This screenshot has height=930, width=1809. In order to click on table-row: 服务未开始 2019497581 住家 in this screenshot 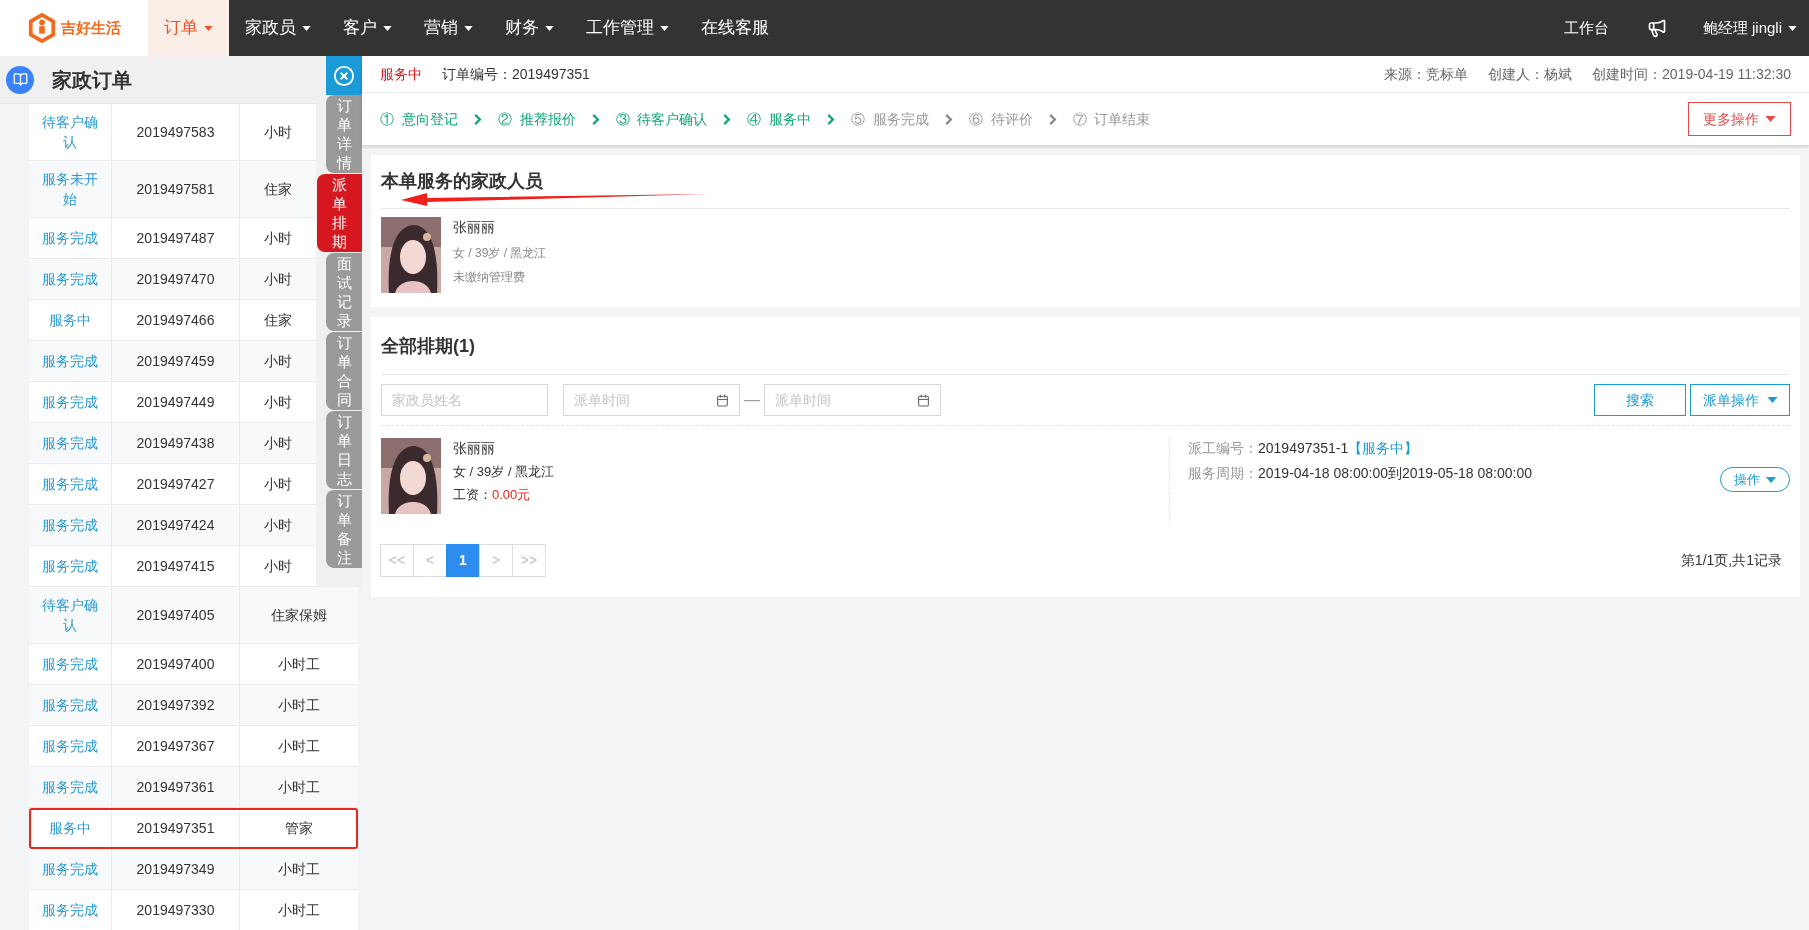, I will do `click(172, 189)`.